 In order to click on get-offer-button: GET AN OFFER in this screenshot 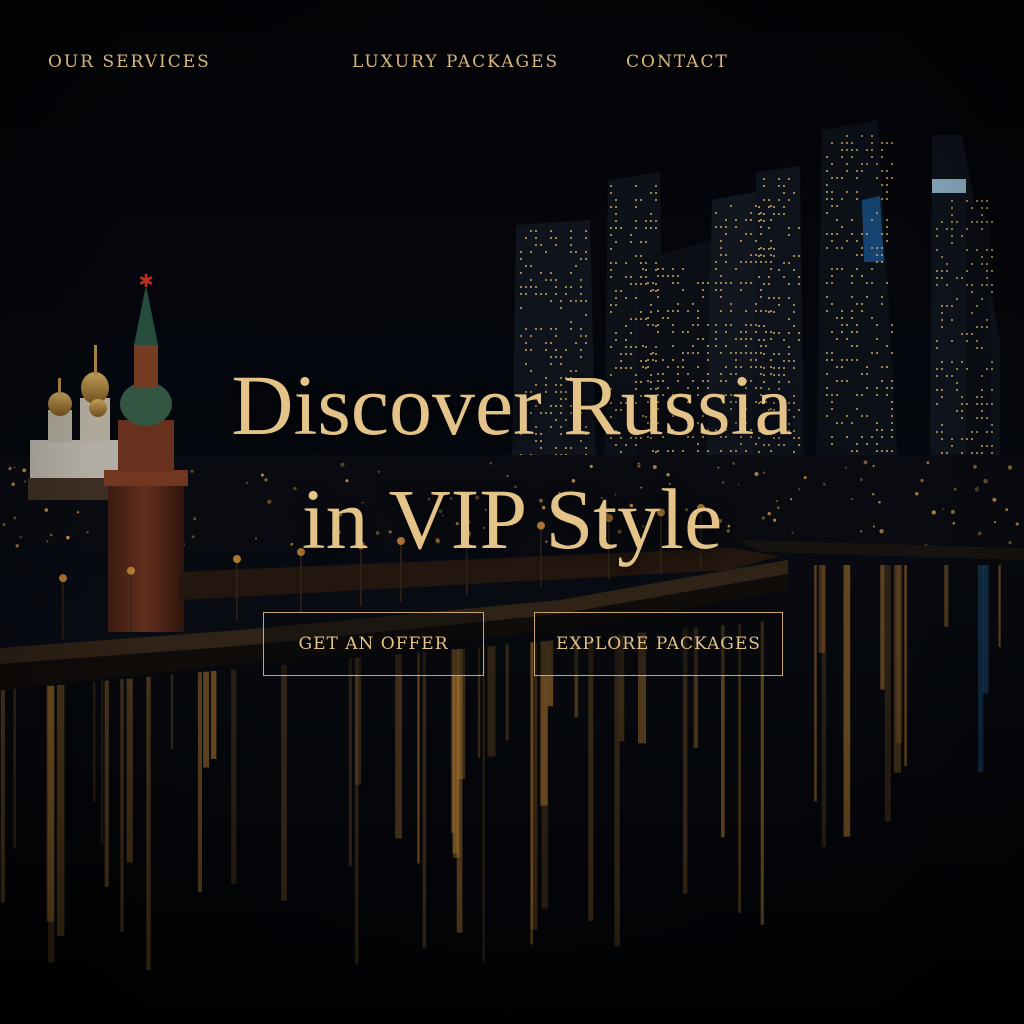, I will do `click(373, 644)`.